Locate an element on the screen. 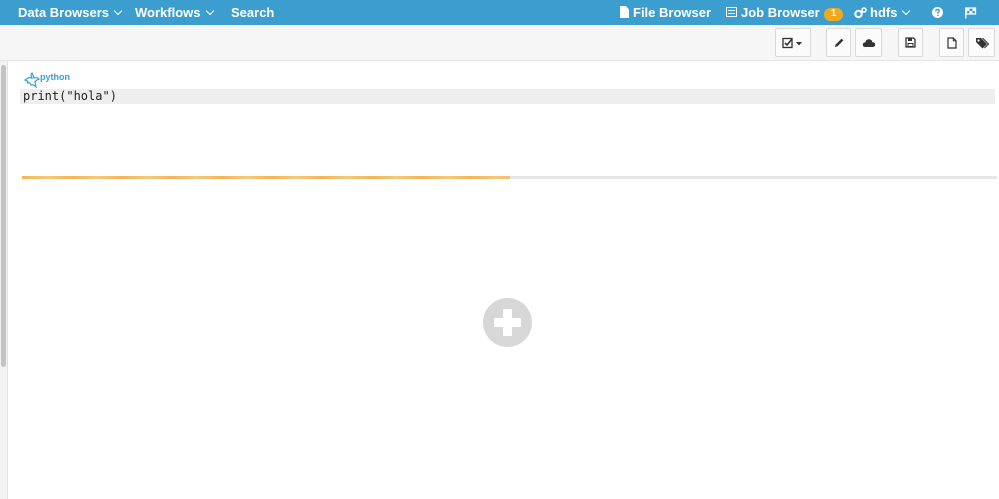 Image resolution: width=999 pixels, height=499 pixels. left-scrollbar is located at coordinates (4, 280).